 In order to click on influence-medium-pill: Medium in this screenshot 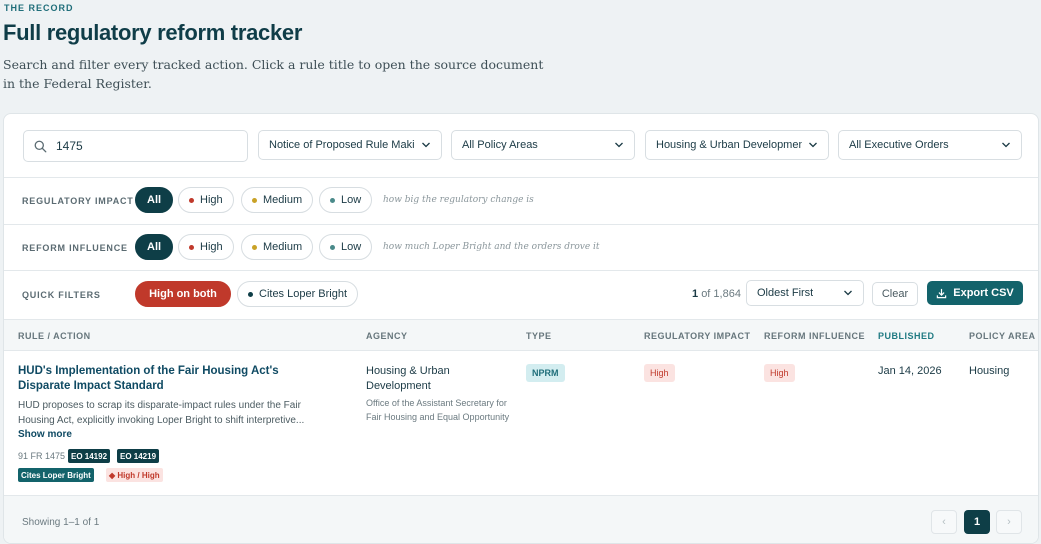, I will do `click(277, 247)`.